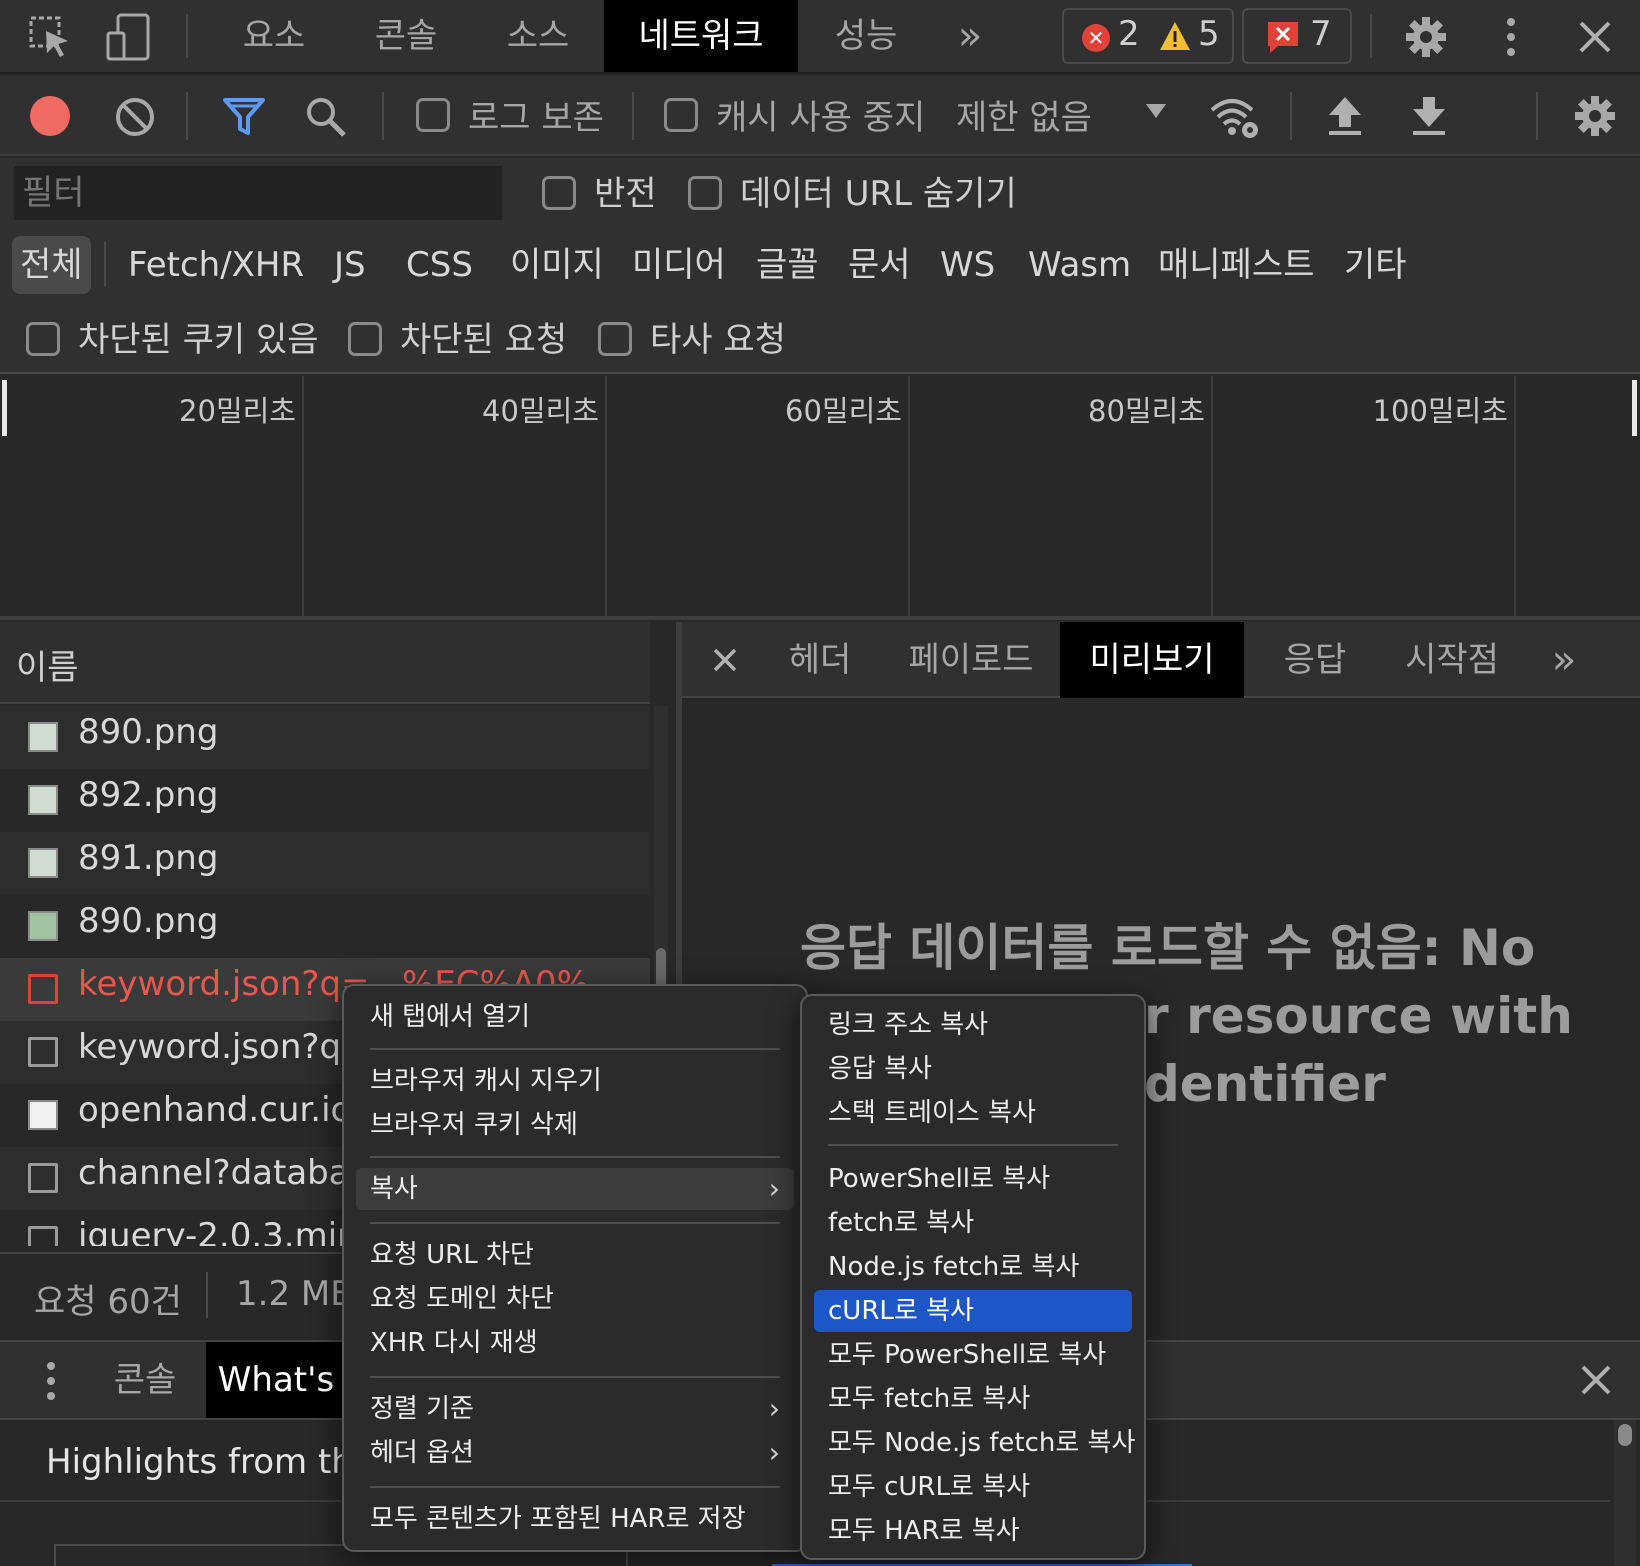  I want to click on image-file-icon, so click(43, 800).